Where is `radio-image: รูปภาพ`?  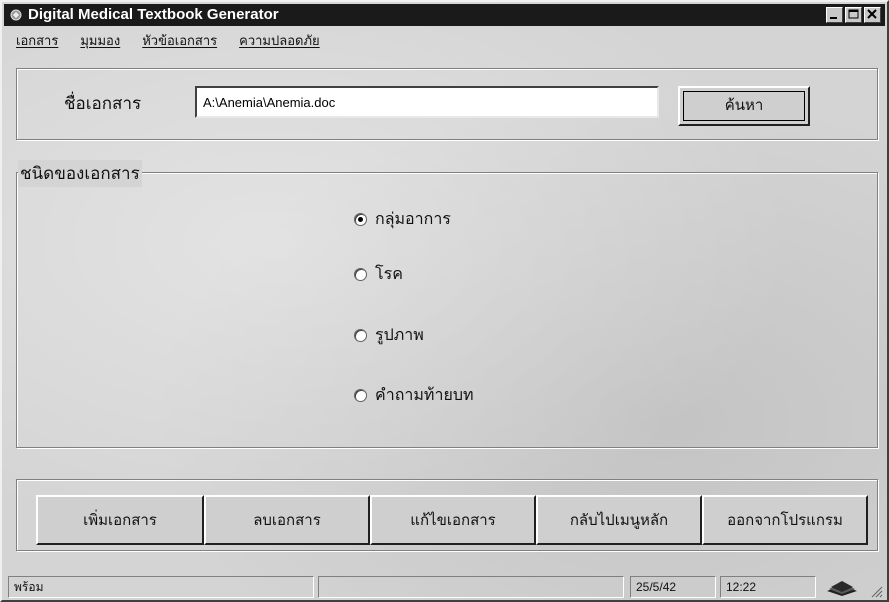 radio-image: รูปภาพ is located at coordinates (389, 335).